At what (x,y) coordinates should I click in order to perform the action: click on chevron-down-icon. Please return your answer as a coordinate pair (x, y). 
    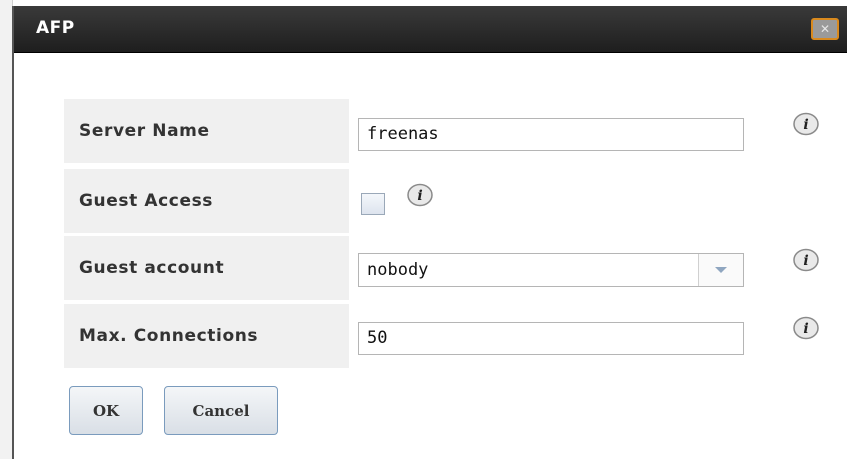
    Looking at the image, I should click on (721, 270).